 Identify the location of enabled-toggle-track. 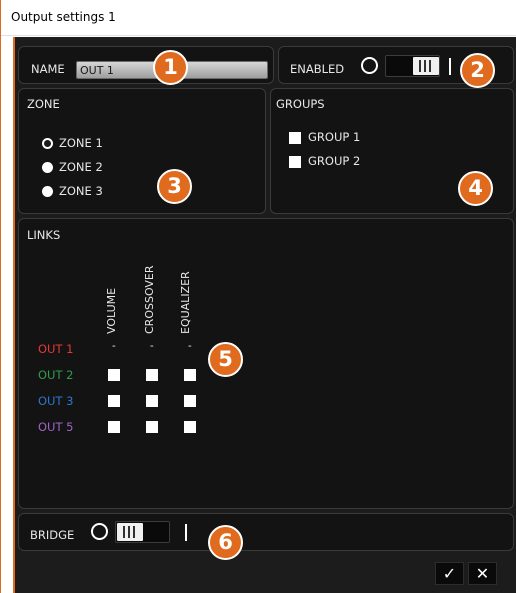
(412, 66).